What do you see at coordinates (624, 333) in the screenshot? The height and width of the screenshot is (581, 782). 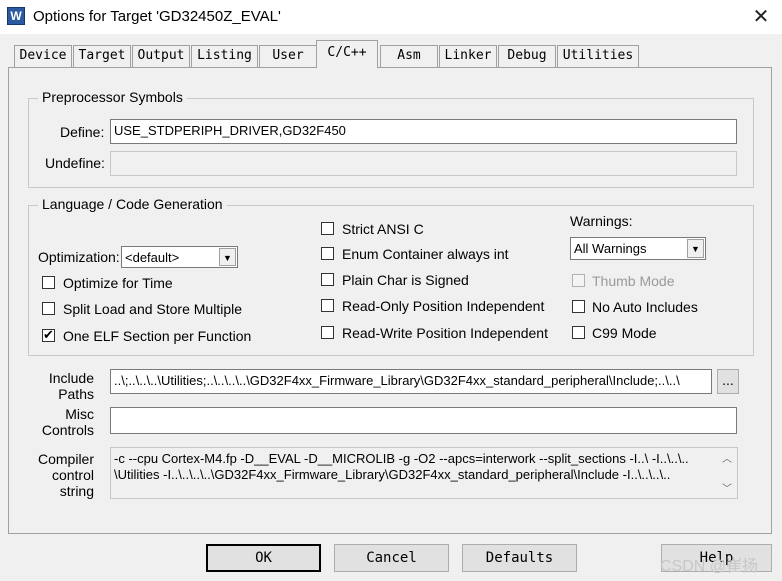 I see `c99-mode-label: C99 Mode` at bounding box center [624, 333].